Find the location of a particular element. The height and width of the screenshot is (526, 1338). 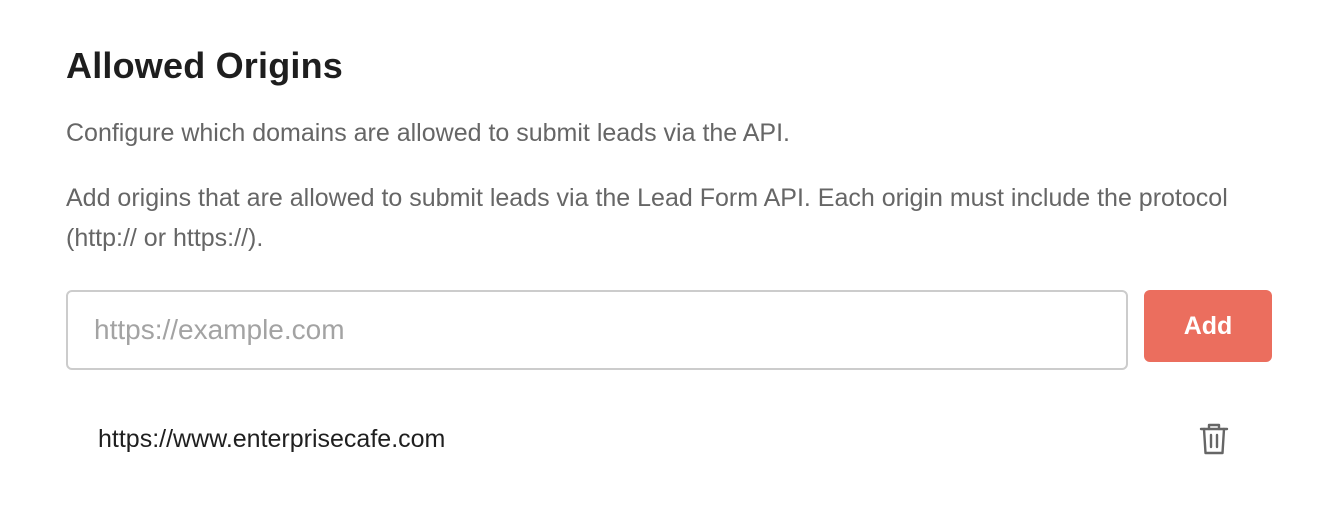

origin-list: https://www.enterprisecafe.com is located at coordinates (669, 439).